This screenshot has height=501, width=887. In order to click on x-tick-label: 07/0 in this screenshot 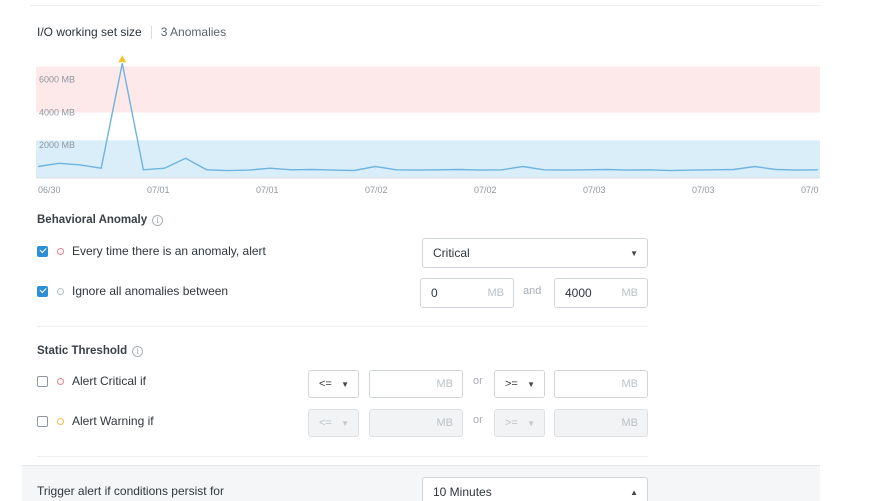, I will do `click(810, 190)`.